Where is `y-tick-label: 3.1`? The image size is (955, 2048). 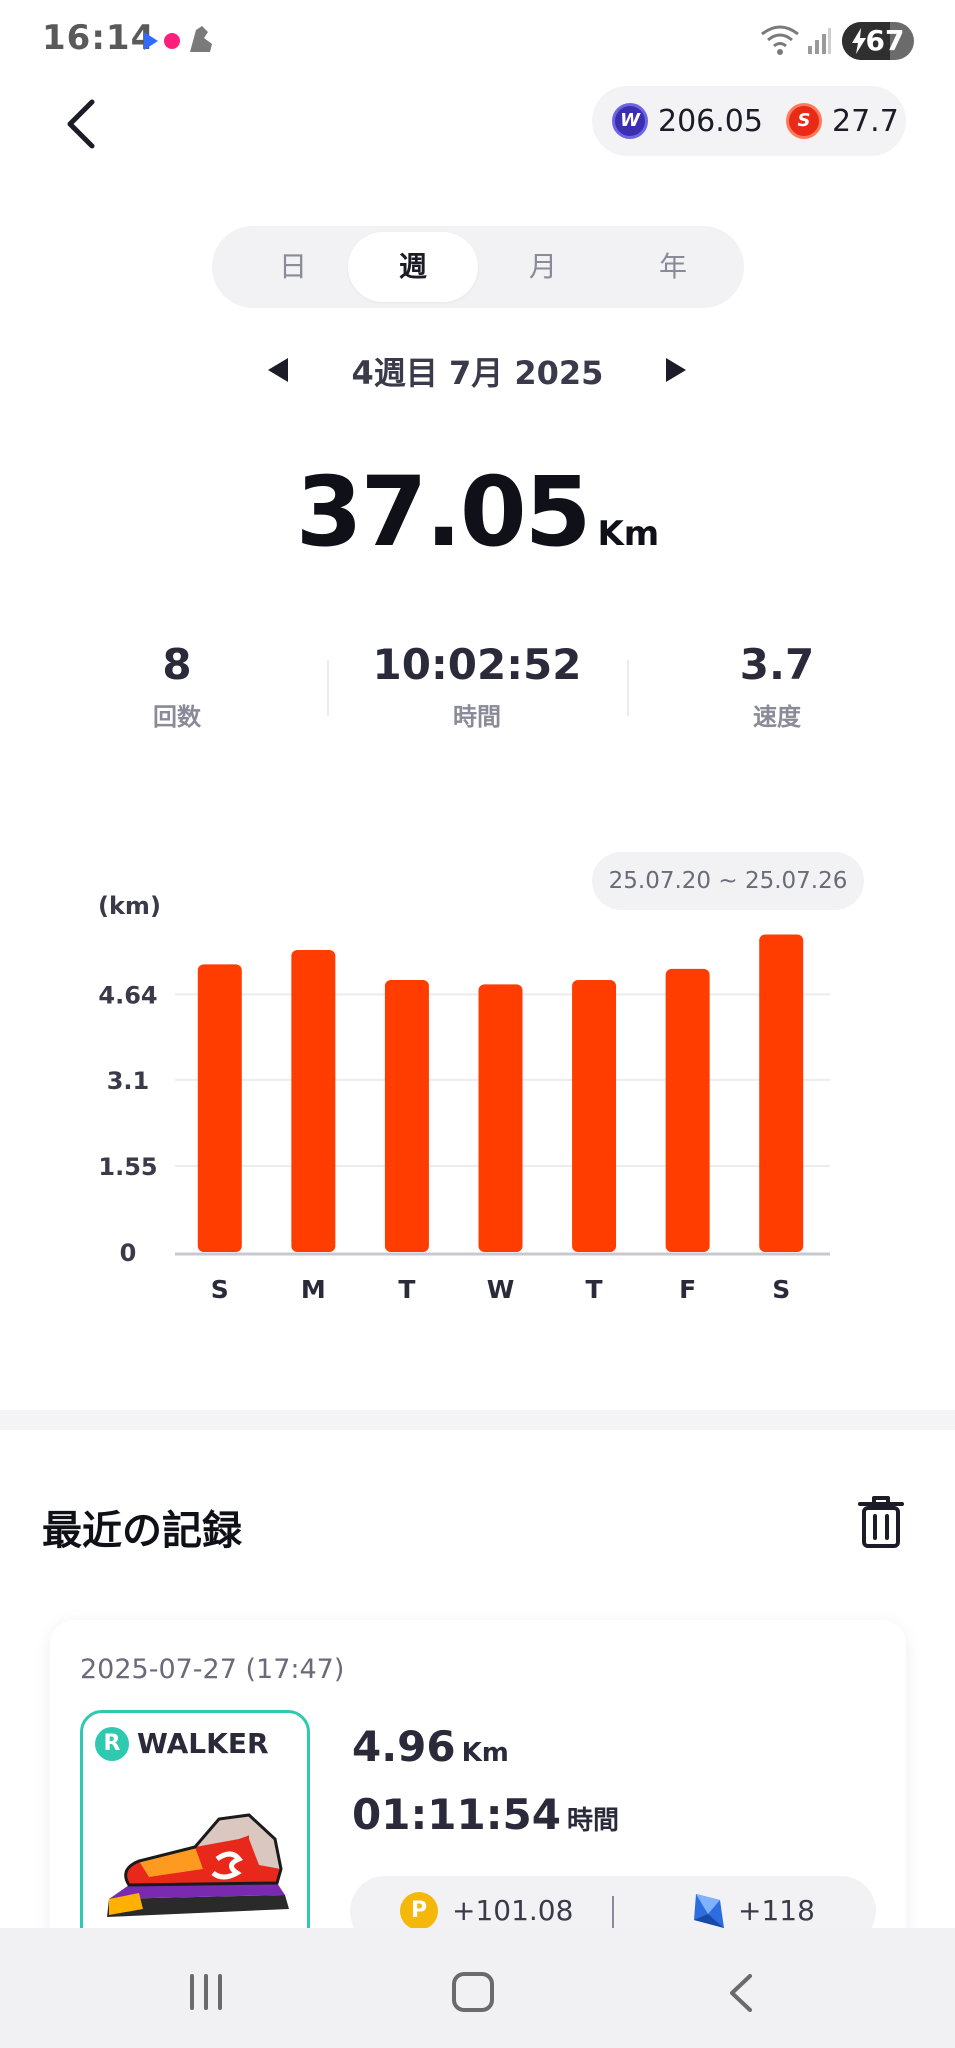
y-tick-label: 3.1 is located at coordinates (128, 1081).